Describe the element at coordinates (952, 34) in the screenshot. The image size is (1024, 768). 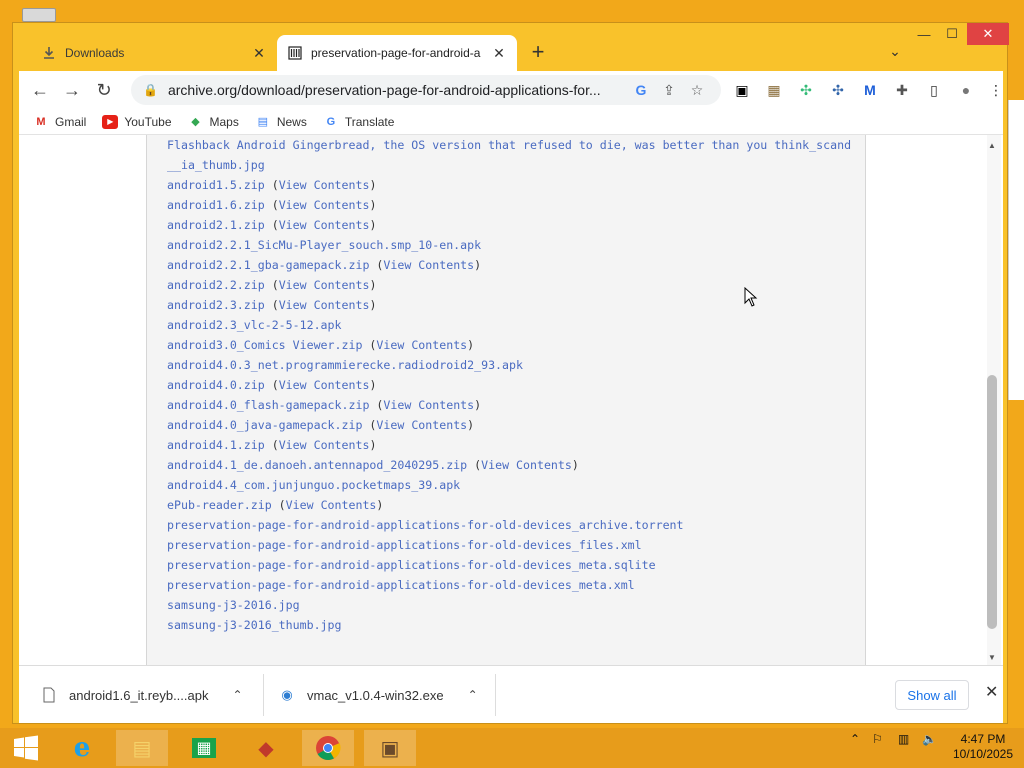
I see `maximize-button: ☐` at that location.